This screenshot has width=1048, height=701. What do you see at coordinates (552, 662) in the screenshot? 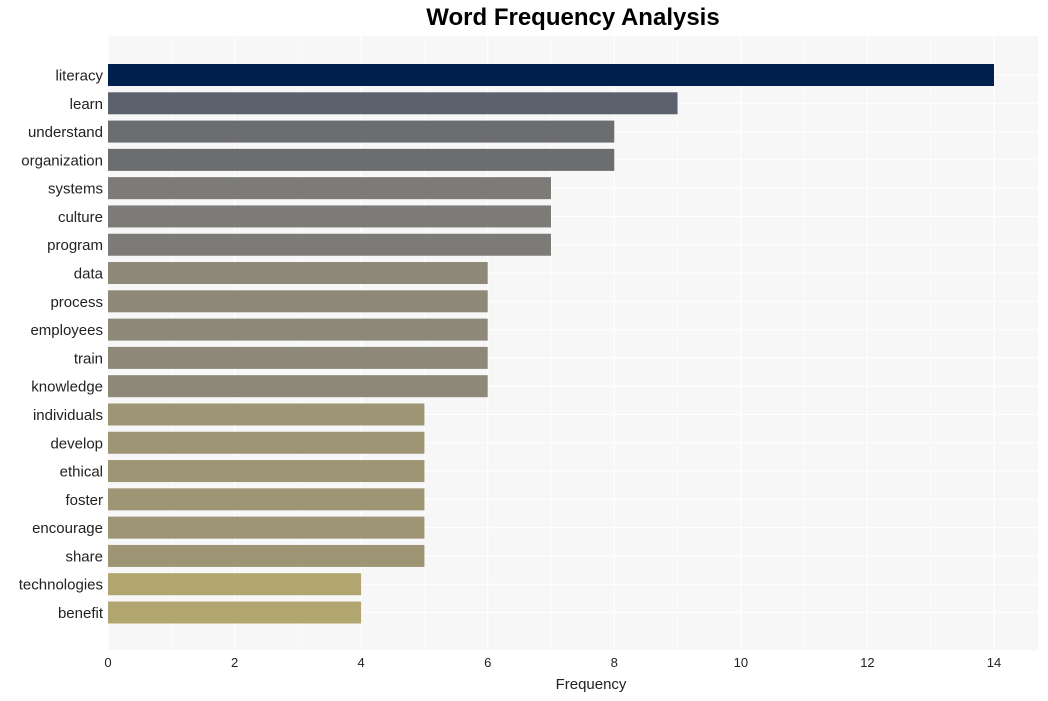
I see `x-tick-labels: 0 2 4 6 8 10 12 14` at bounding box center [552, 662].